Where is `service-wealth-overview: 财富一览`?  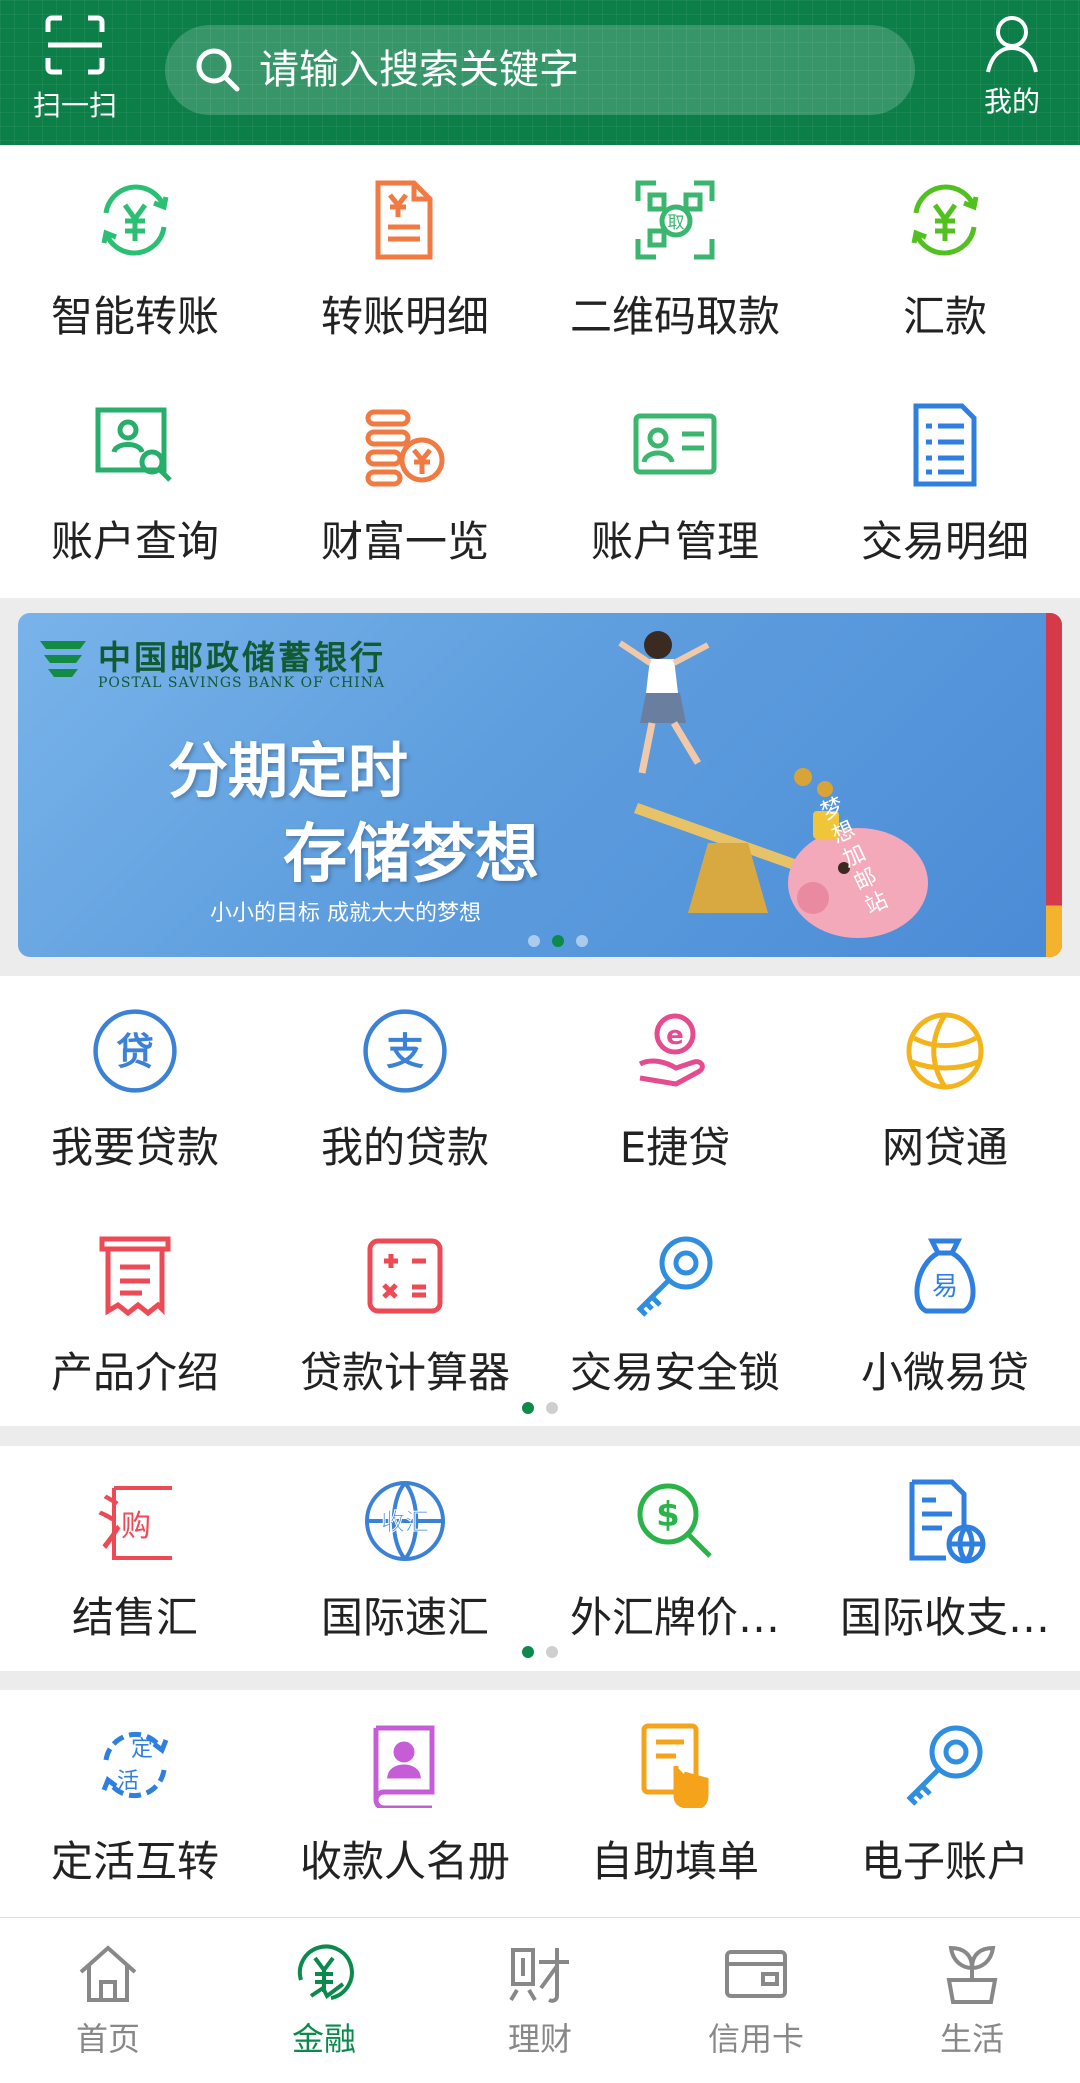
service-wealth-overview: 财富一览 is located at coordinates (405, 482).